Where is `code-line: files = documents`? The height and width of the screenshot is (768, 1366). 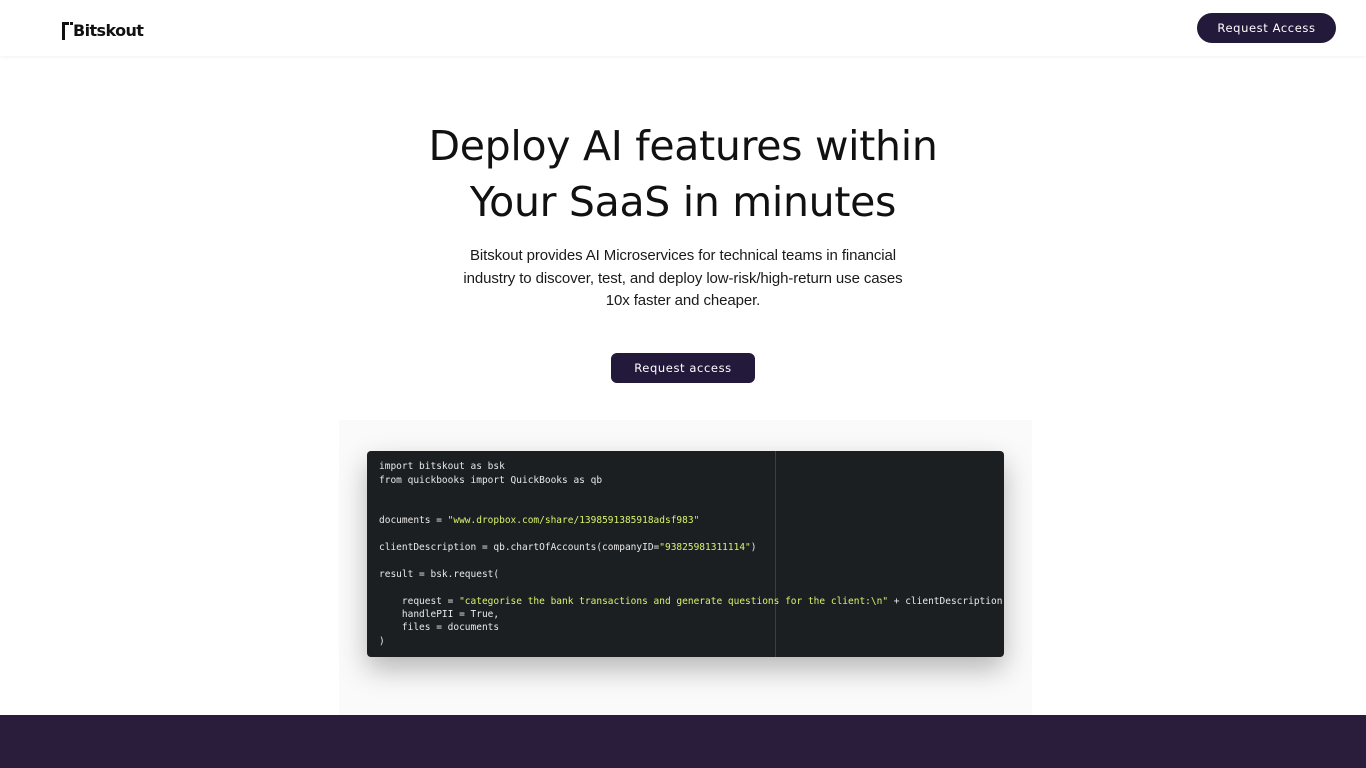 code-line: files = documents is located at coordinates (439, 627).